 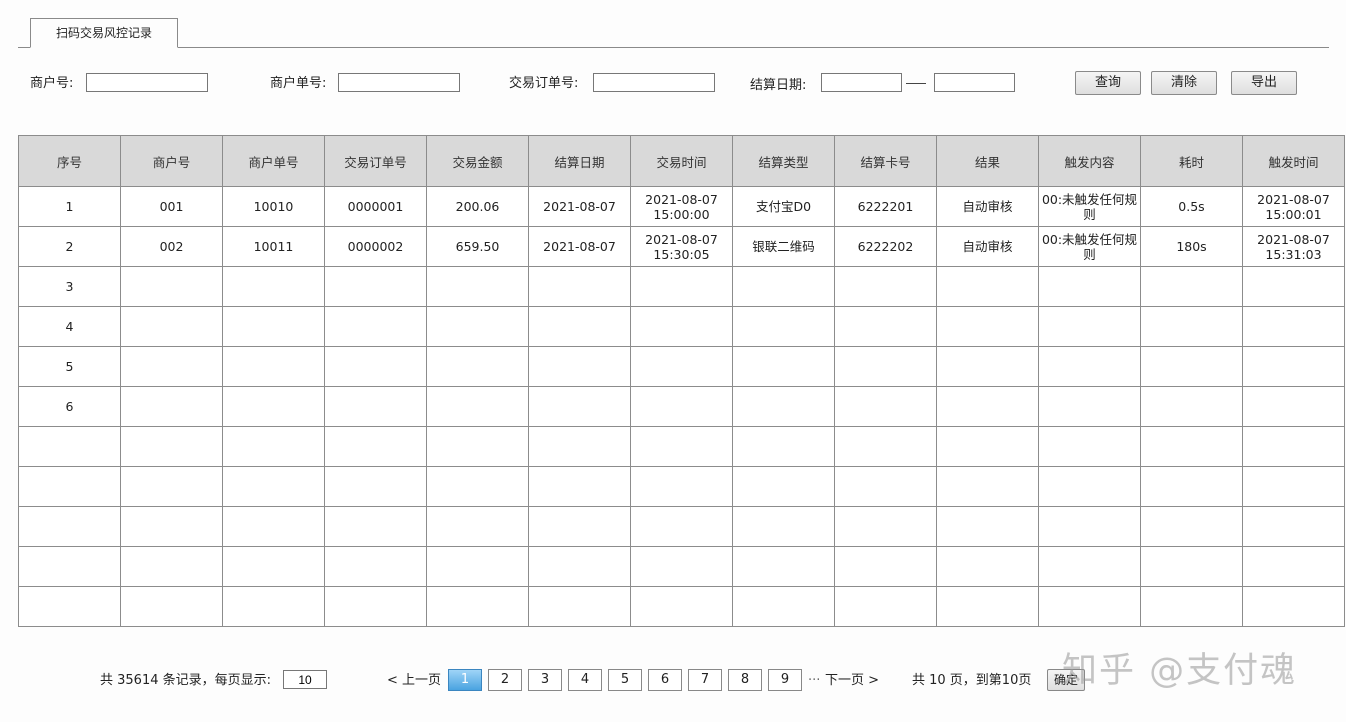 I want to click on column-header: 触发内容, so click(x=1089, y=161).